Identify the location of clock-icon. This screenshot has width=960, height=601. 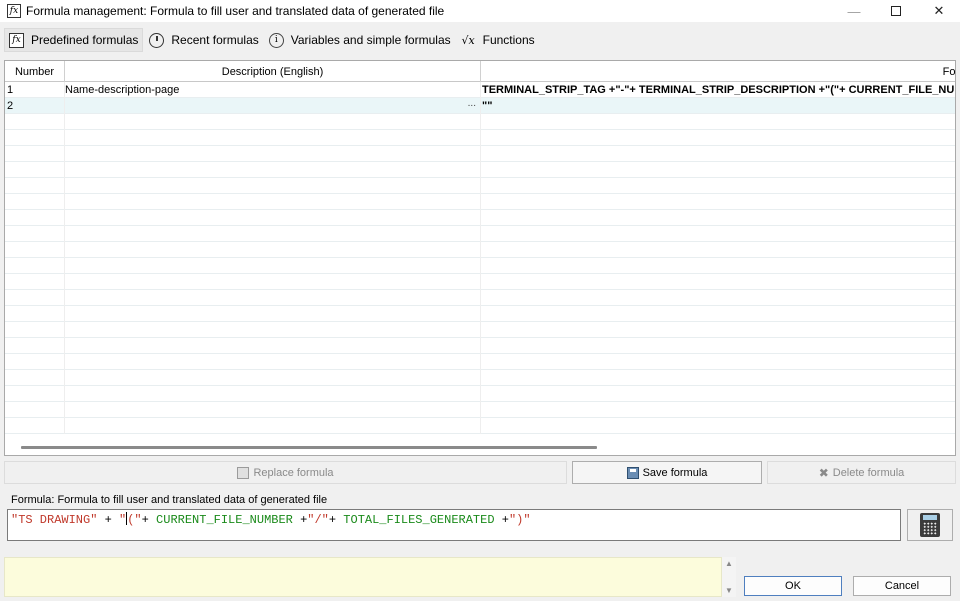
(157, 40).